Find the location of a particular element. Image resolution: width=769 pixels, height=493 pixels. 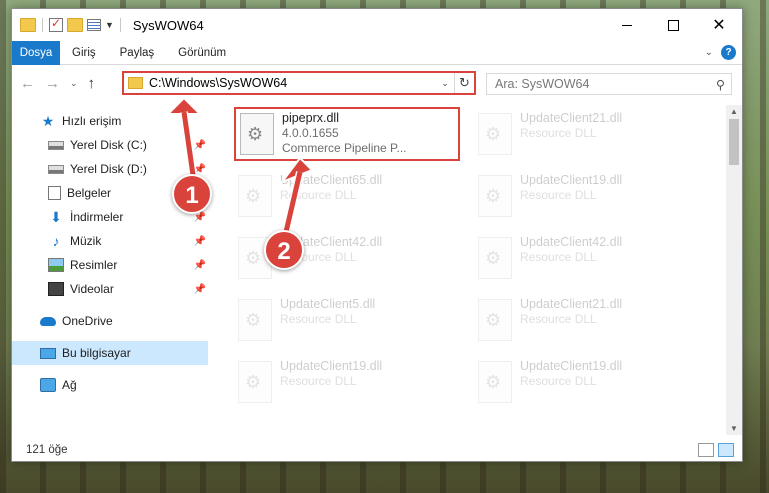

annotation-arrows is located at coordinates (239, 164).